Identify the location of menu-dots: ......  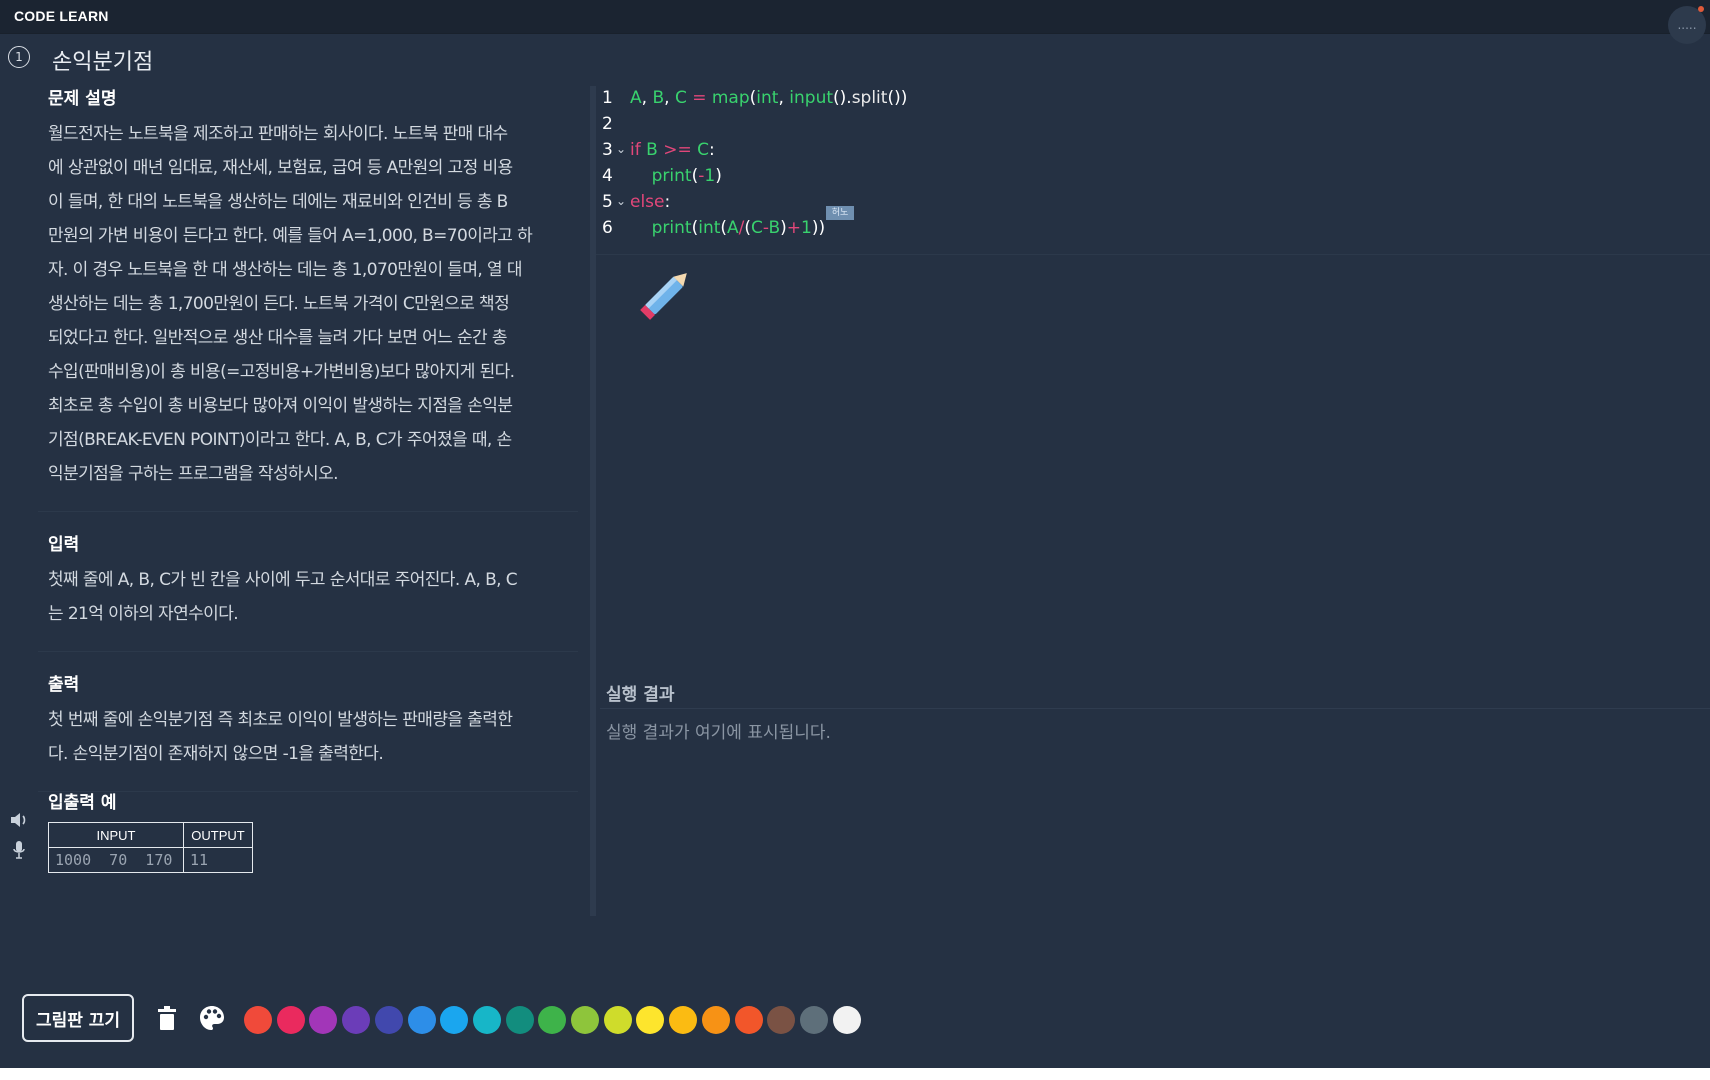
(1687, 25).